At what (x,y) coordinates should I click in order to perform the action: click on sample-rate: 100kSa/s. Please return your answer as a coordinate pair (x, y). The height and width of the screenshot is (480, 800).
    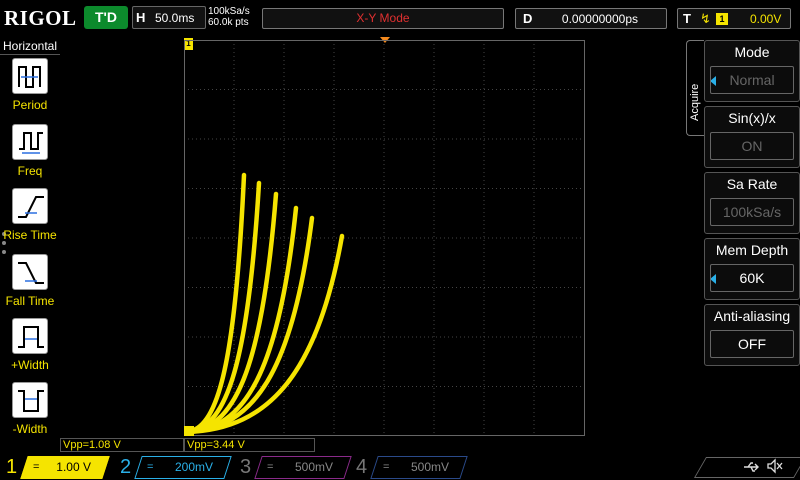
    Looking at the image, I should click on (229, 11).